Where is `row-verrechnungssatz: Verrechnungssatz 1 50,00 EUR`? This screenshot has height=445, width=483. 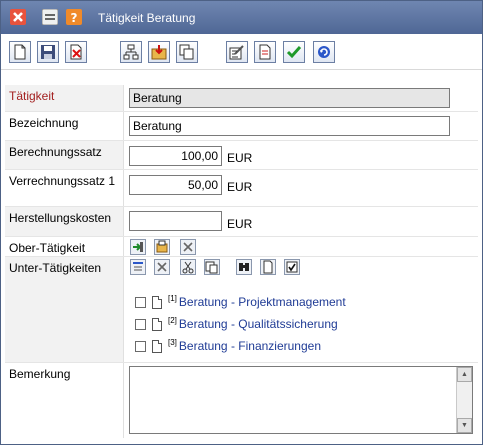 row-verrechnungssatz: Verrechnungssatz 1 50,00 EUR is located at coordinates (241, 188).